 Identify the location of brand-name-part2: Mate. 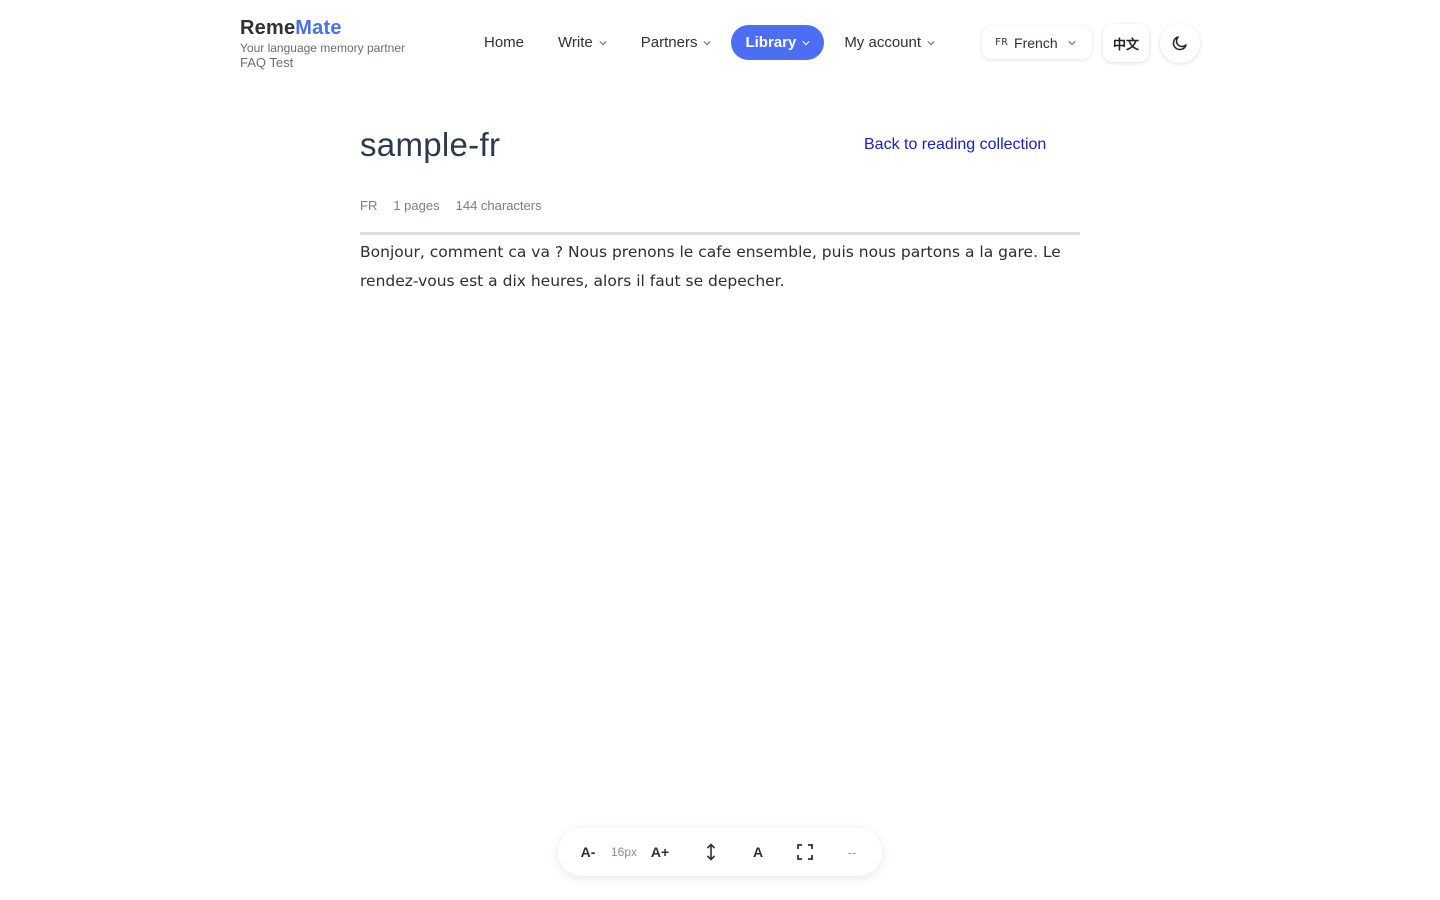
(318, 28).